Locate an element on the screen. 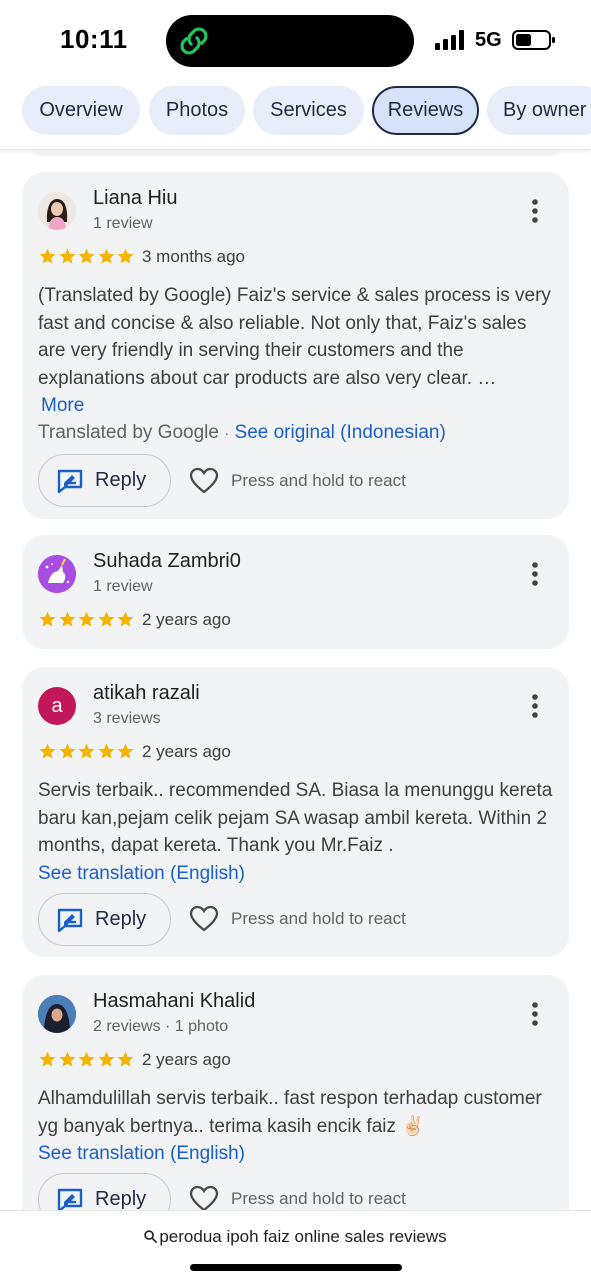  link-chain-icon is located at coordinates (194, 41).